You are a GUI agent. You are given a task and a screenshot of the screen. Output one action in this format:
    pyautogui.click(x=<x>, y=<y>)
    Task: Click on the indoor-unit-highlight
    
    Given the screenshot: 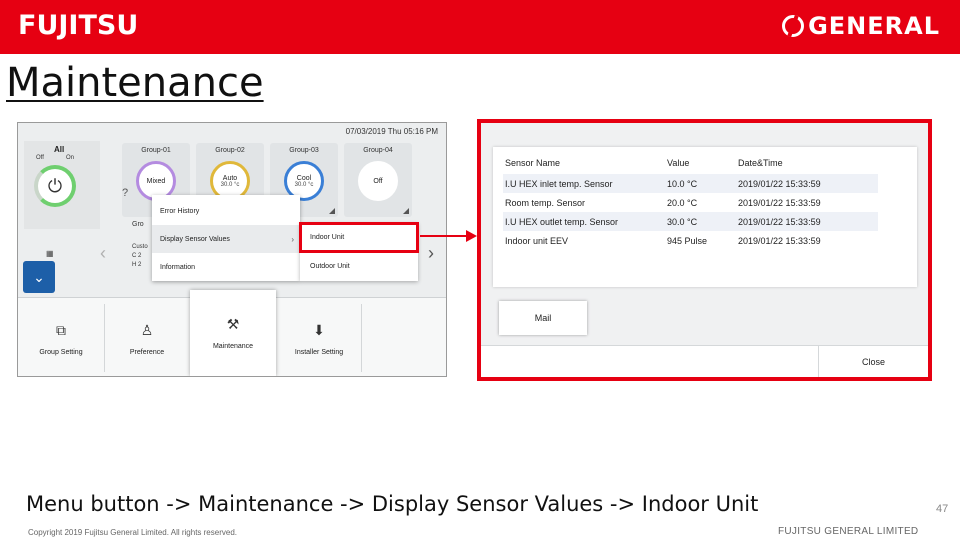 What is the action you would take?
    pyautogui.click(x=359, y=237)
    